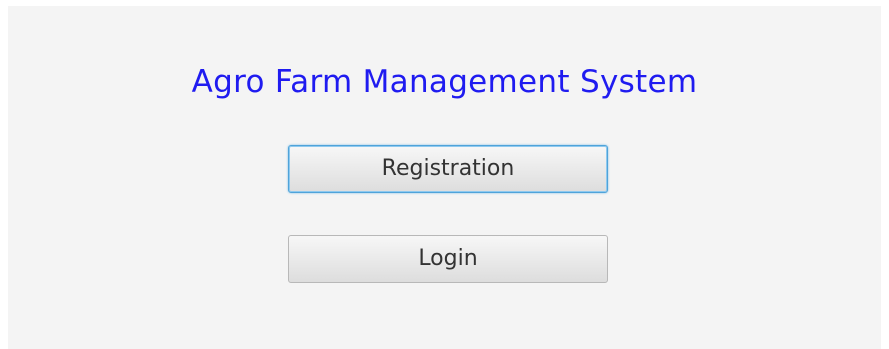 This screenshot has width=889, height=349. I want to click on app-title: Agro Farm Management System, so click(444, 82).